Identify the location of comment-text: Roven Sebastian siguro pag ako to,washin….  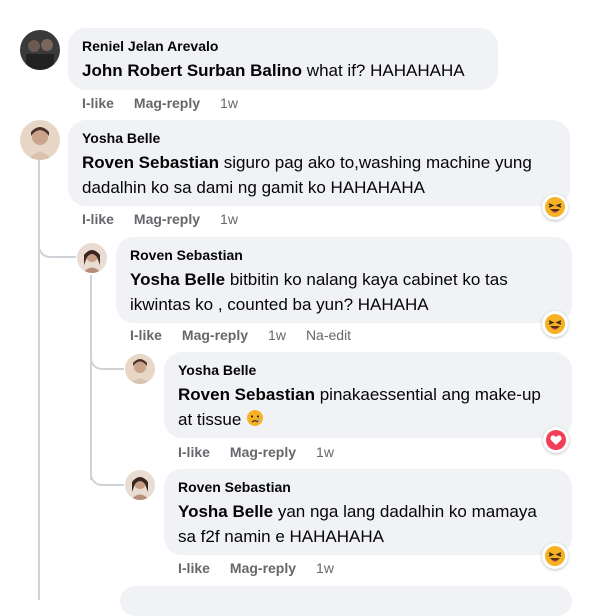
(319, 175).